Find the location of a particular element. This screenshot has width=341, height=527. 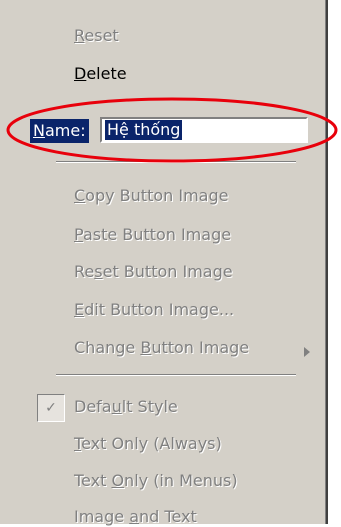

name-field-row: Name: Hệ thống is located at coordinates (175, 131).